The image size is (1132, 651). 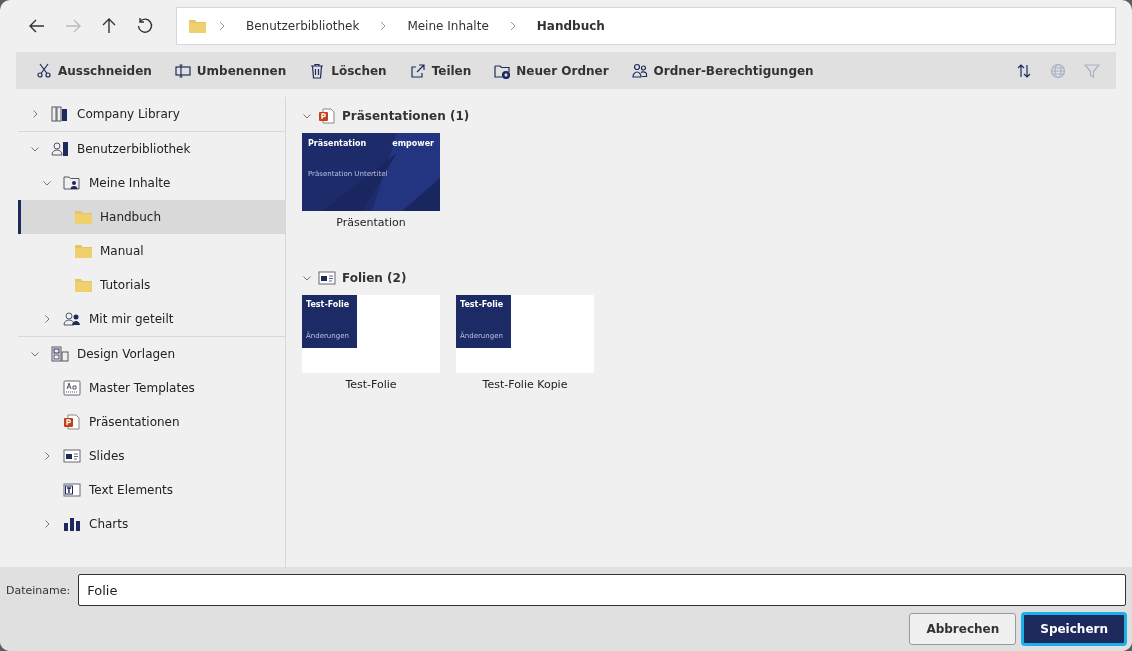 I want to click on slide-title: Präsentation, so click(x=337, y=143).